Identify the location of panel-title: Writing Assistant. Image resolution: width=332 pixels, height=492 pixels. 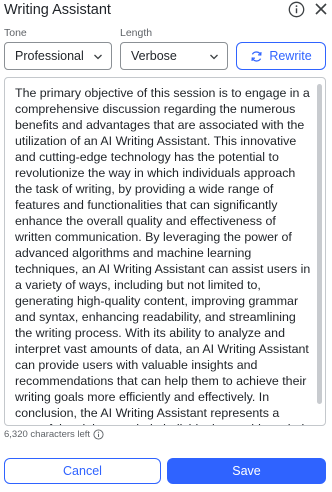
(57, 10).